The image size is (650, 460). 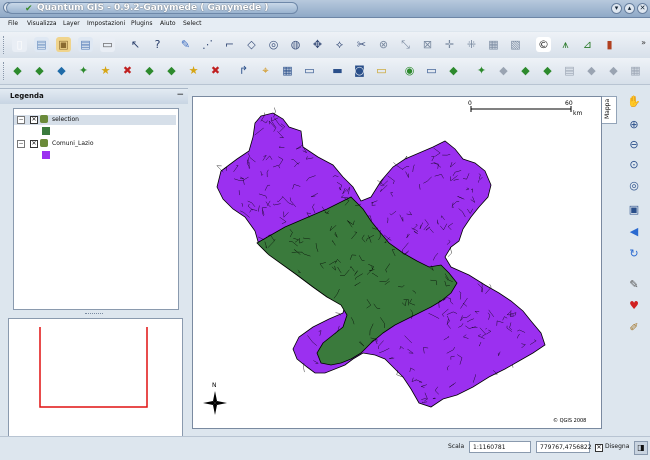 What do you see at coordinates (634, 186) in the screenshot?
I see `zoom-selection-icon: ◎` at bounding box center [634, 186].